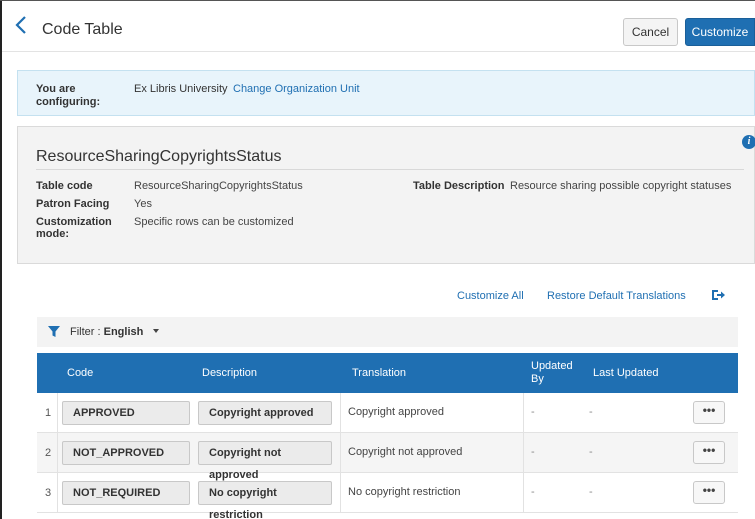 The width and height of the screenshot is (755, 519). Describe the element at coordinates (720, 32) in the screenshot. I see `customize-button: Customize` at that location.